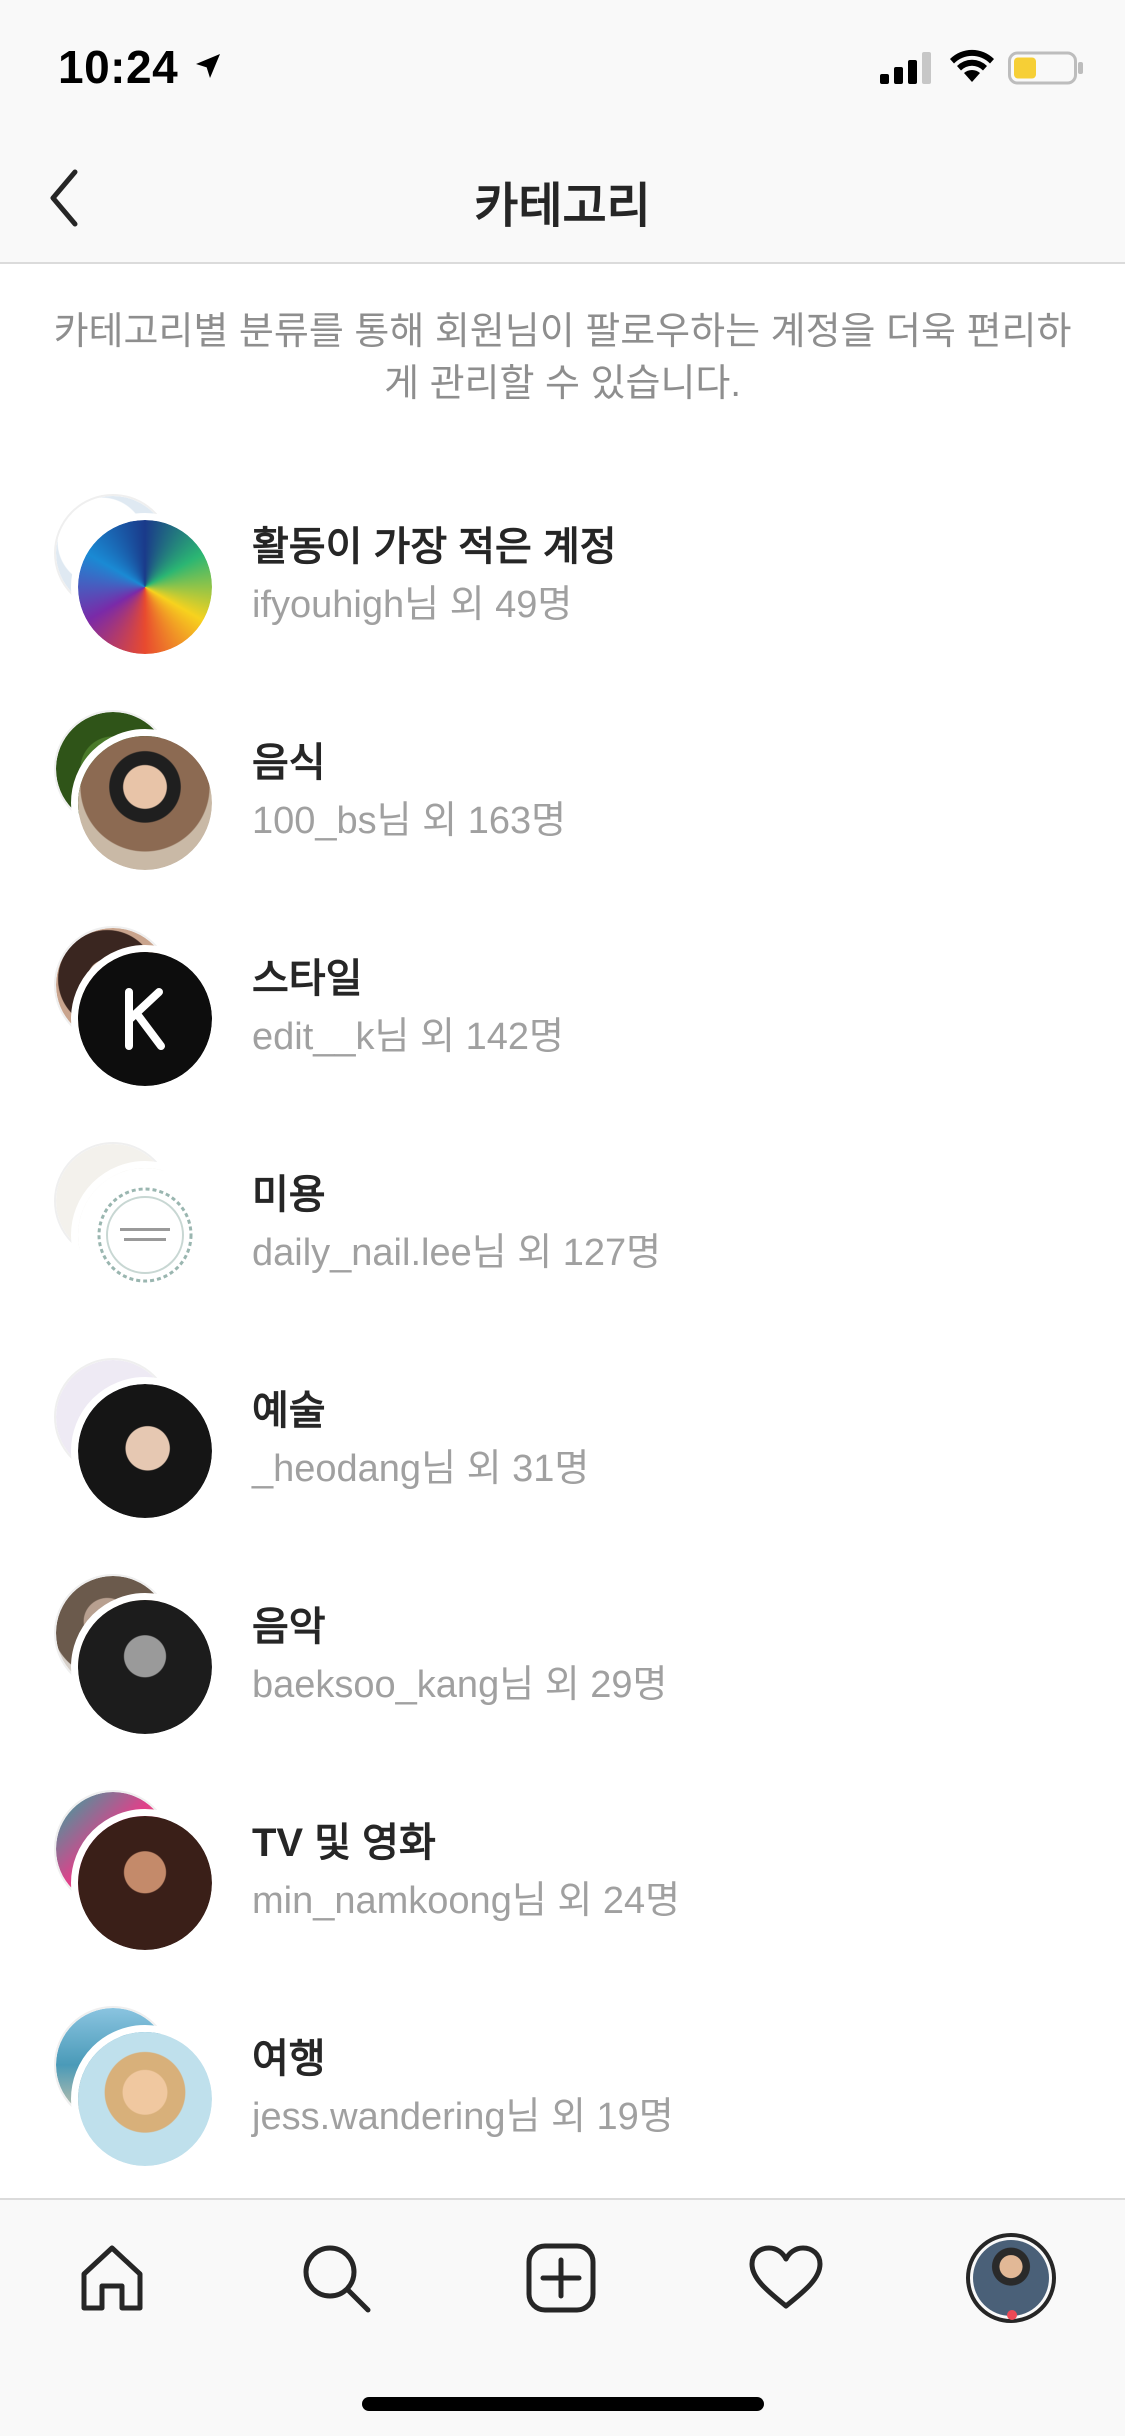  I want to click on search-icon, so click(337, 2279).